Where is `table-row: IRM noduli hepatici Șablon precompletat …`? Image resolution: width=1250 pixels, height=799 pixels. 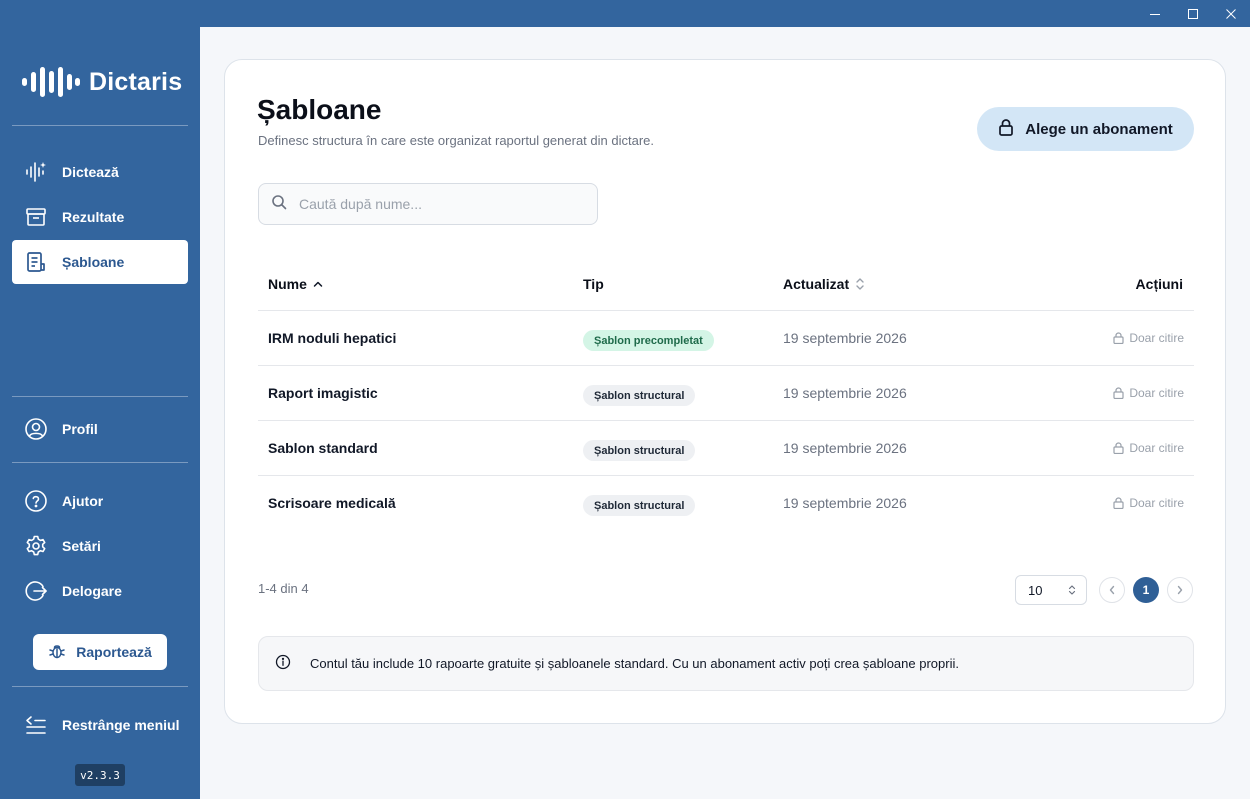
table-row: IRM noduli hepatici Șablon precompletat … is located at coordinates (726, 337).